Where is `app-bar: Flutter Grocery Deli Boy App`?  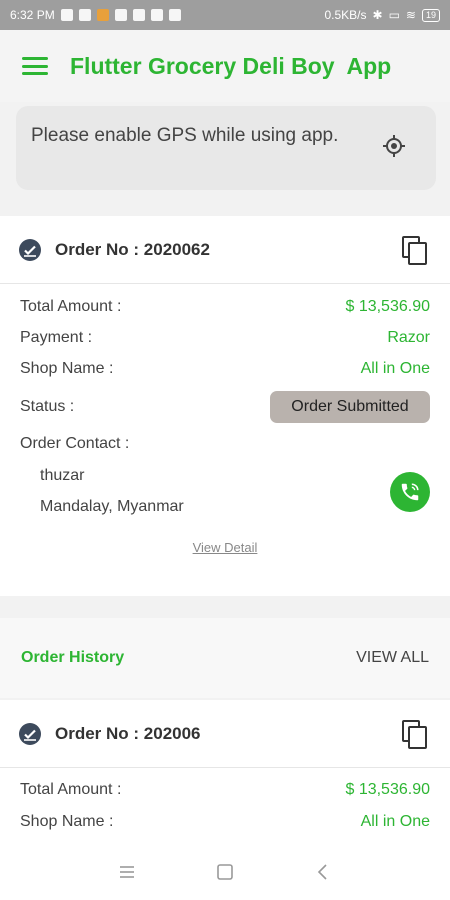
app-bar: Flutter Grocery Deli Boy App is located at coordinates (225, 66).